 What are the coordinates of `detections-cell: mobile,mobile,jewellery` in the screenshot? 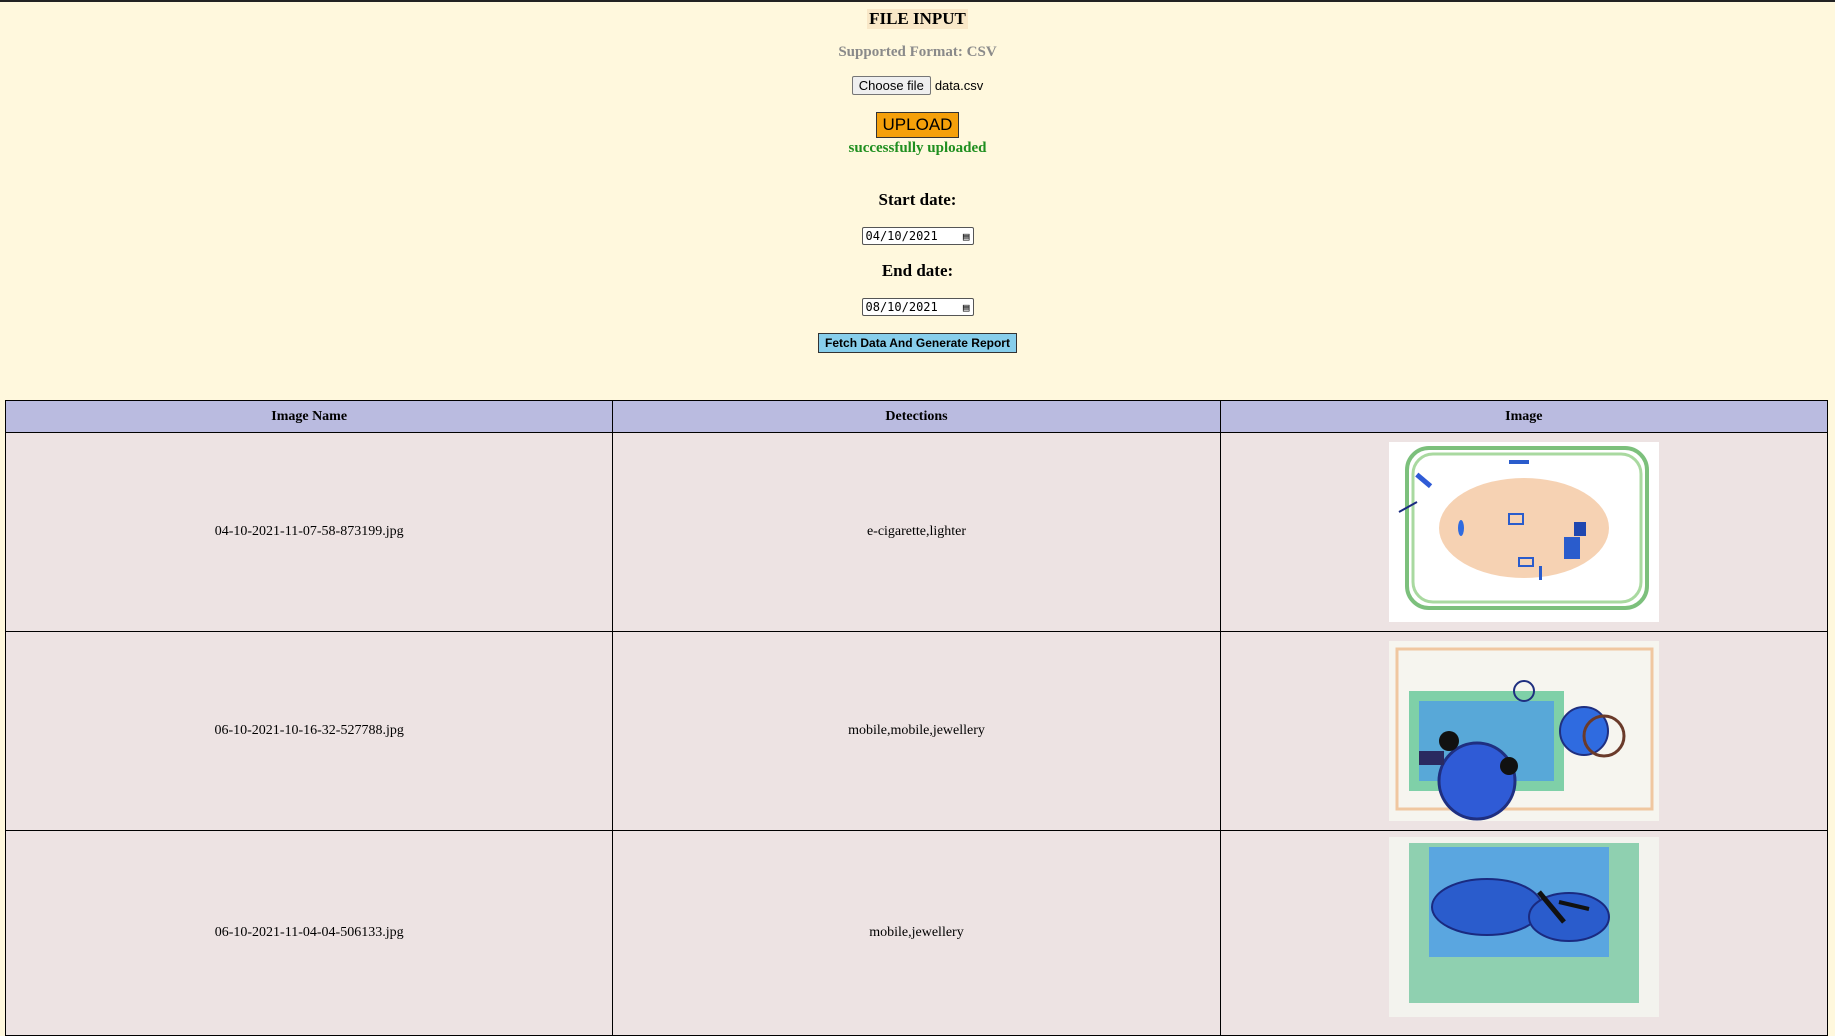 It's located at (916, 731).